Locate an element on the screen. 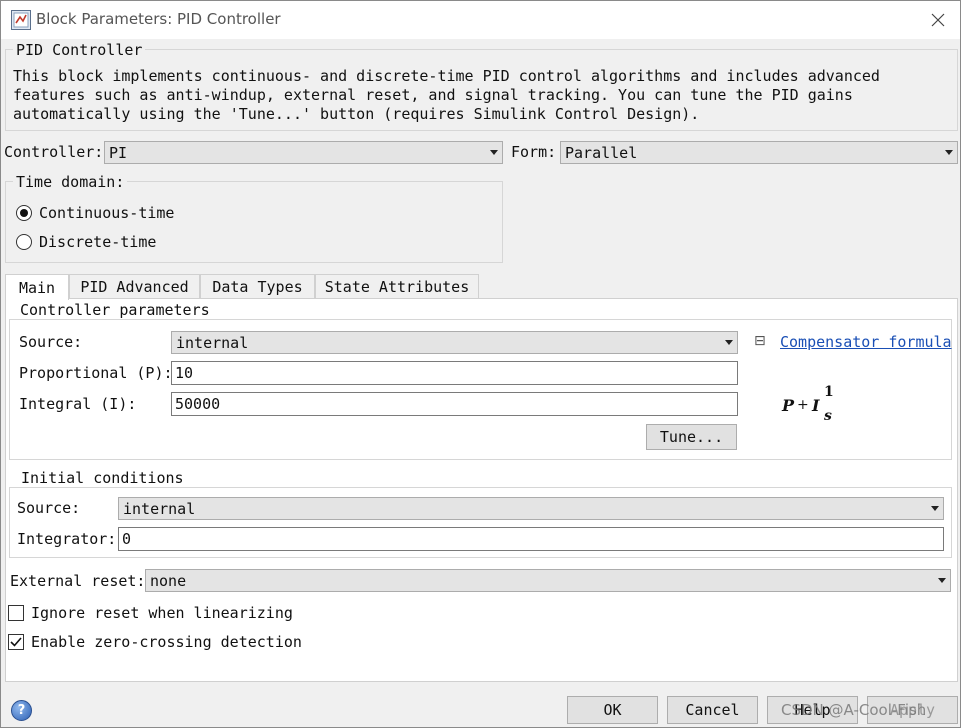 The width and height of the screenshot is (961, 728). tab-main: Main is located at coordinates (37, 287).